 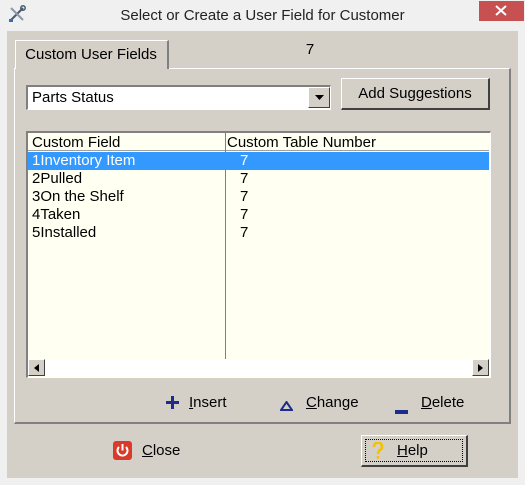 I want to click on scroll-left-button, so click(x=36, y=367).